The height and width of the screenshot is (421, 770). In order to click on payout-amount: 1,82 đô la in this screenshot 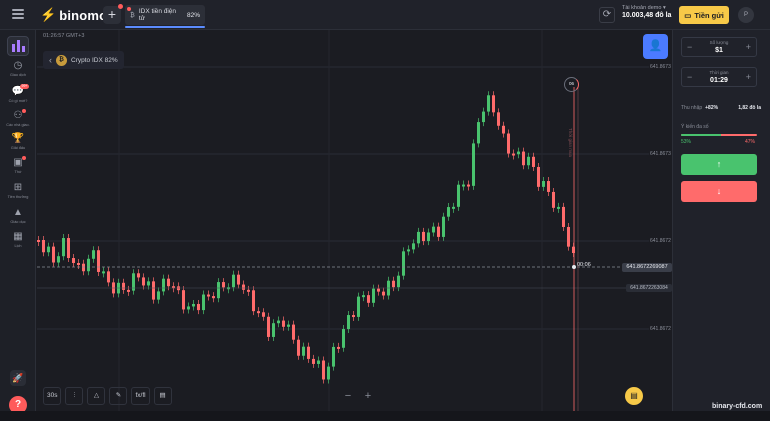, I will do `click(749, 108)`.